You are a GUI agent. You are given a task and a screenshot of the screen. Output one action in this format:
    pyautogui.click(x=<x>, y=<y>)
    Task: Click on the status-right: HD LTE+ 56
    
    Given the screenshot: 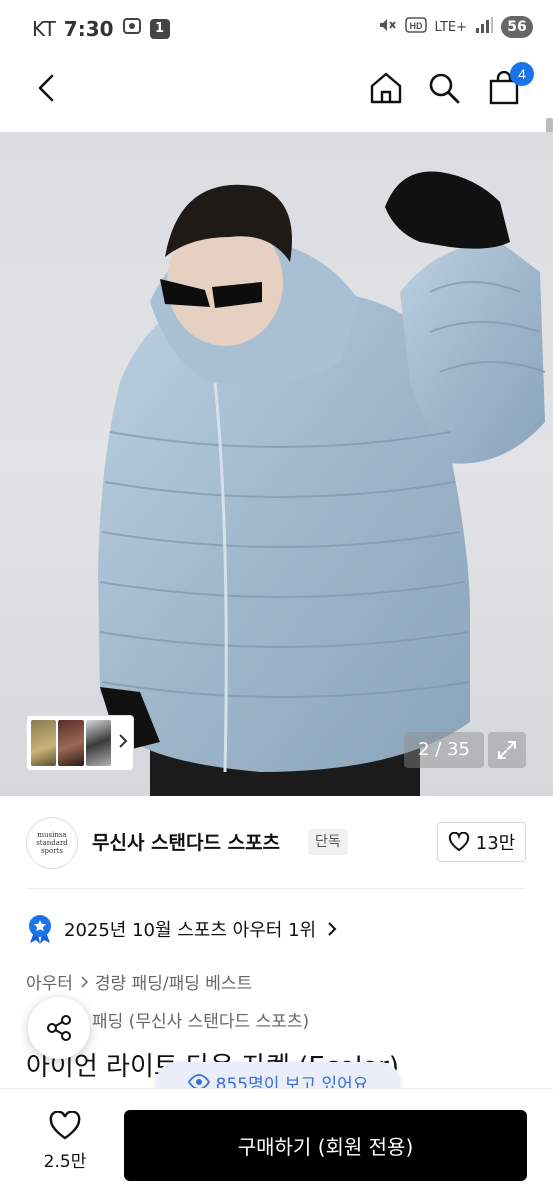 What is the action you would take?
    pyautogui.click(x=455, y=27)
    